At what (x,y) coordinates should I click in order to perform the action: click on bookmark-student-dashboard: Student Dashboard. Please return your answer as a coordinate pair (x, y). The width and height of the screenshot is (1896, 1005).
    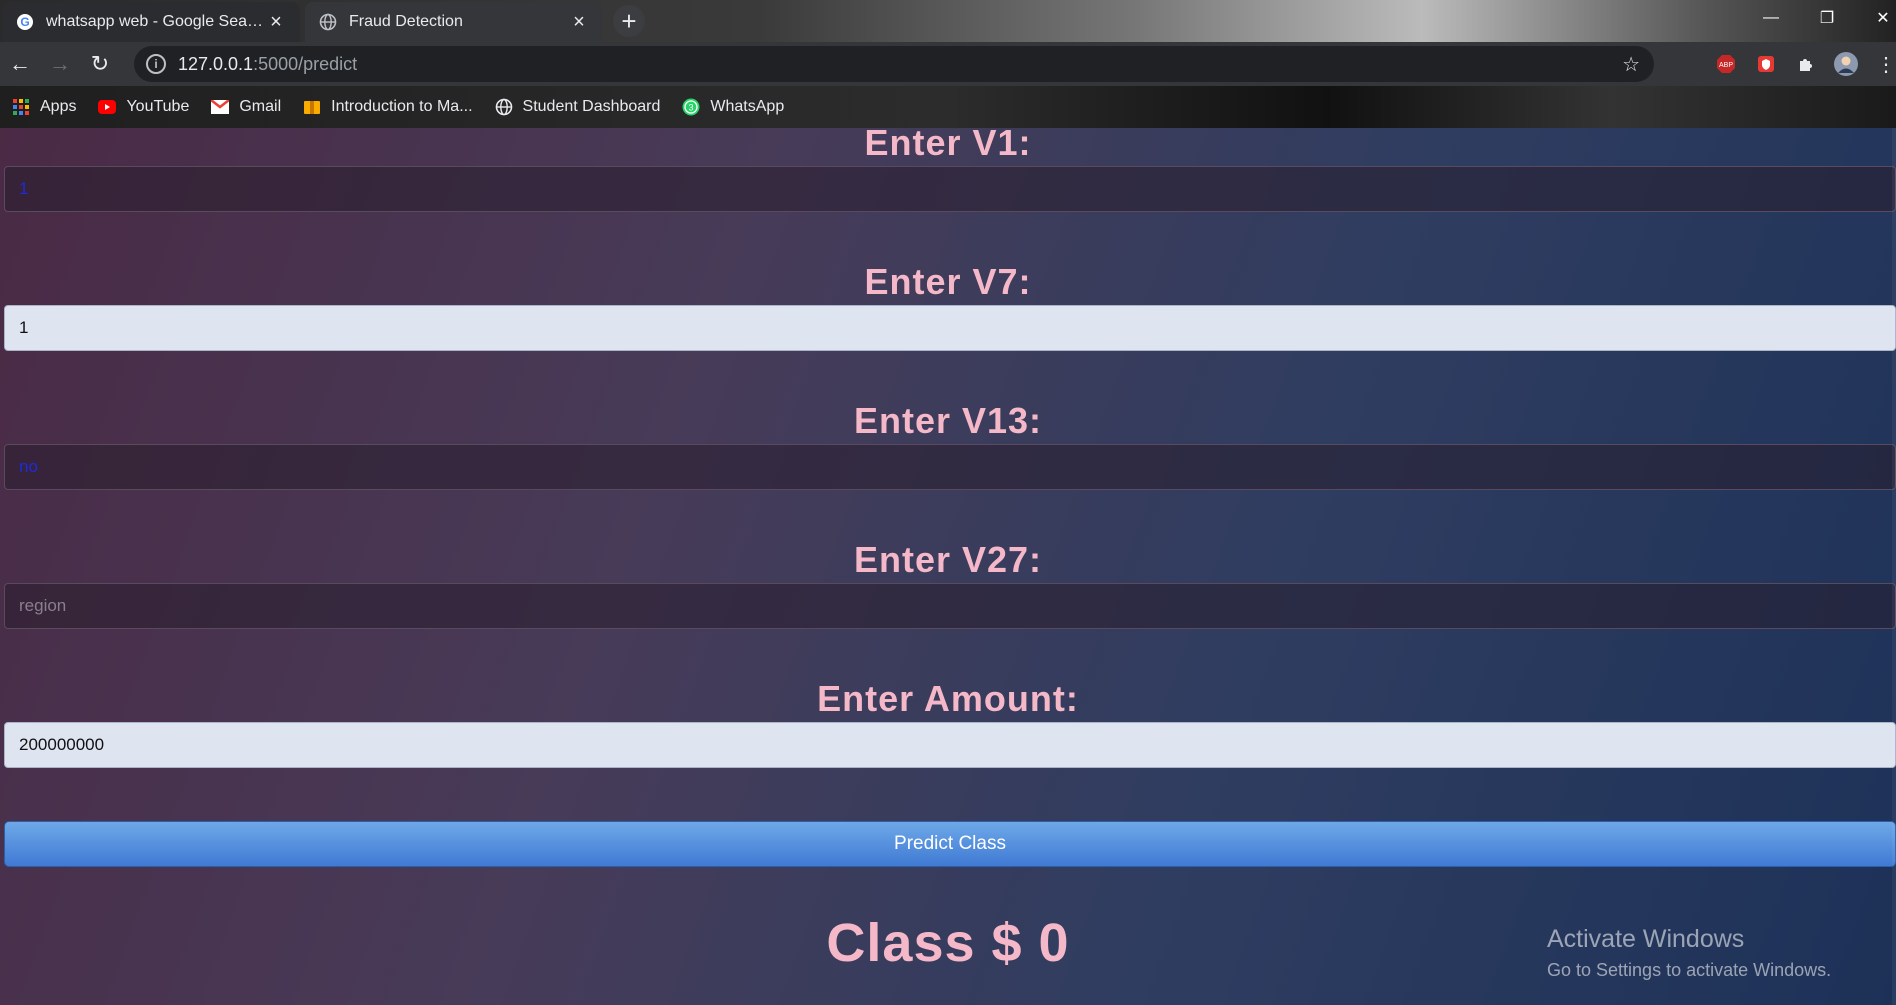
    Looking at the image, I should click on (578, 107).